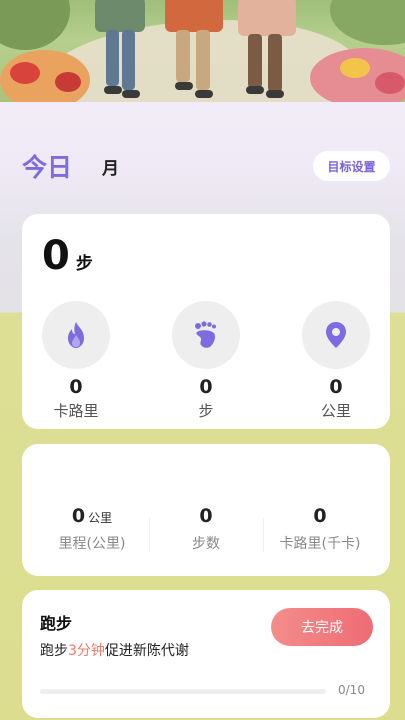 This screenshot has width=405, height=720. What do you see at coordinates (146, 651) in the screenshot?
I see `task-desc-suffix: 促进新陈代谢` at bounding box center [146, 651].